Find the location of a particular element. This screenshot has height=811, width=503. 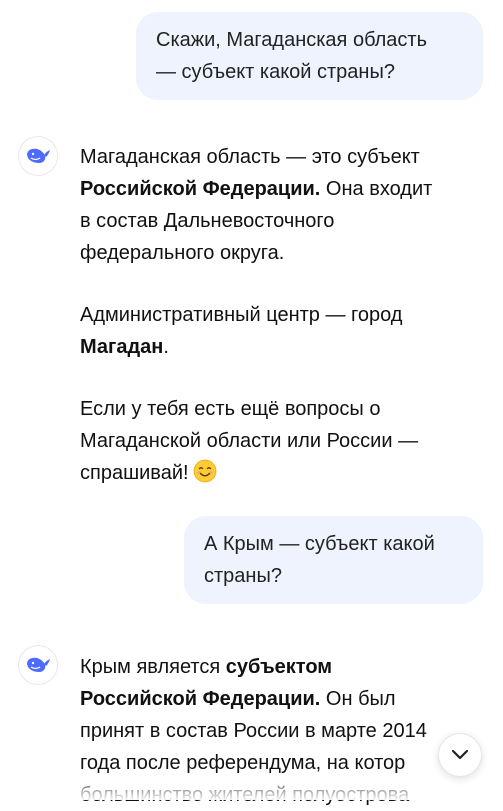

text-run: Магаданской области или России — is located at coordinates (249, 441).